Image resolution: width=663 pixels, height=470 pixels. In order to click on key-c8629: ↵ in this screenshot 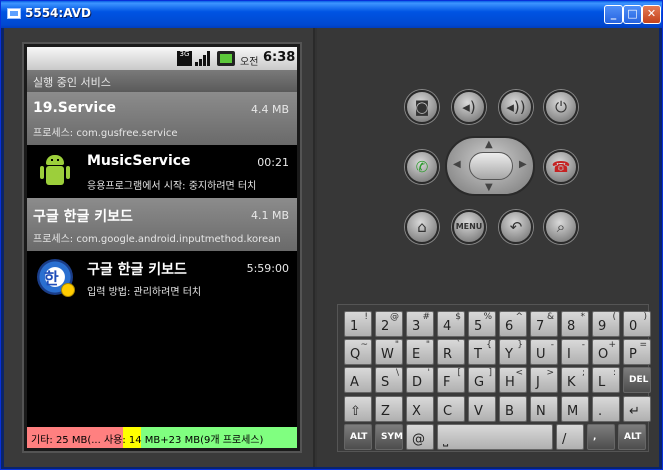, I will do `click(637, 409)`.